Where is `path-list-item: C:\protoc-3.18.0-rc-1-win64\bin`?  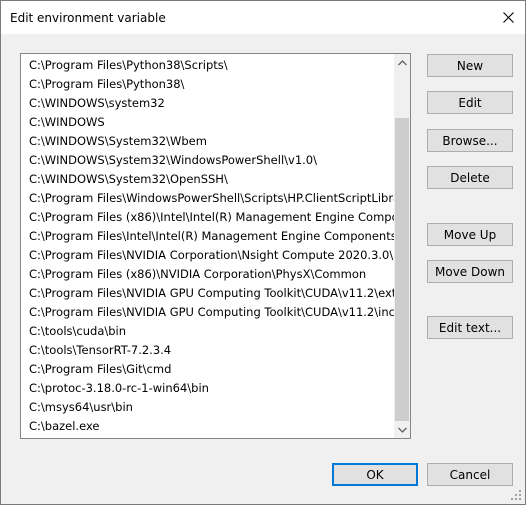 path-list-item: C:\protoc-3.18.0-rc-1-win64\bin is located at coordinates (208, 388).